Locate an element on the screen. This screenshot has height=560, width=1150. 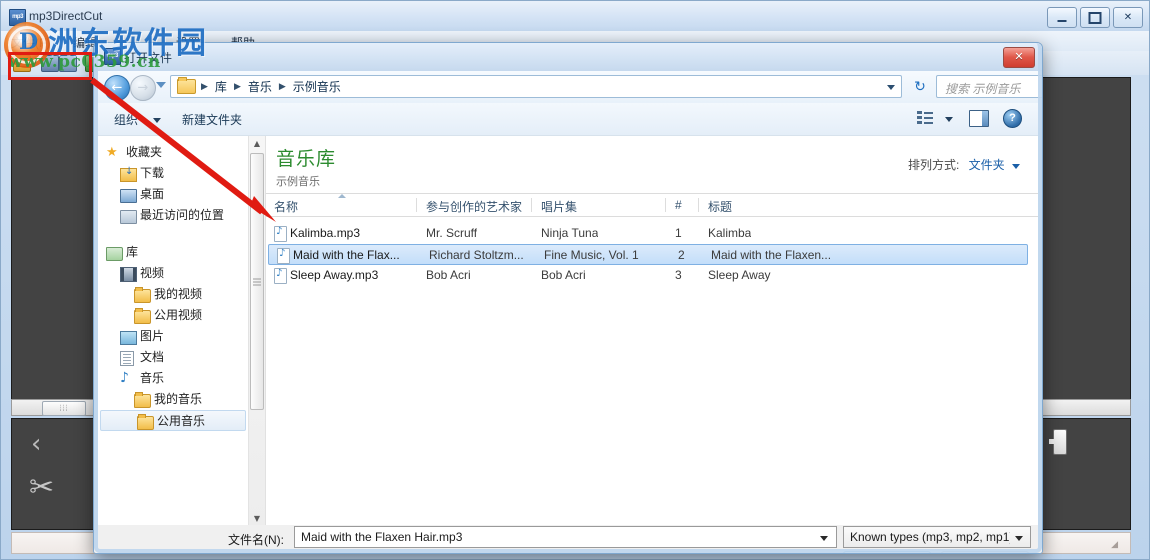
annotation-arrow is located at coordinates (183, 149).